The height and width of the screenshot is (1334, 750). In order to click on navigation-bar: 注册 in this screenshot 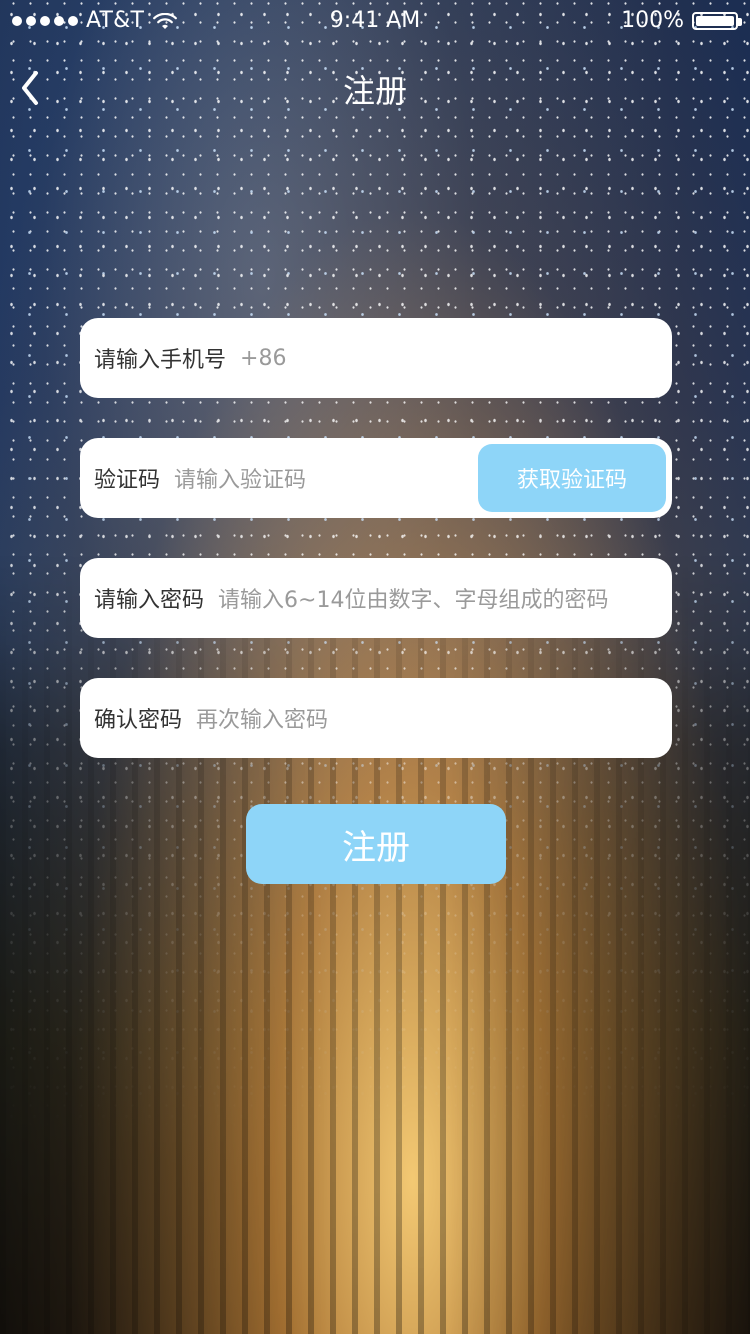, I will do `click(375, 88)`.